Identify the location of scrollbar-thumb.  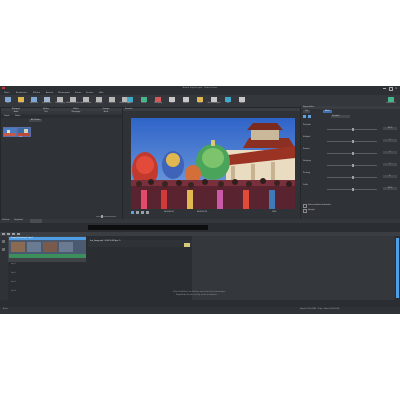
(397, 268).